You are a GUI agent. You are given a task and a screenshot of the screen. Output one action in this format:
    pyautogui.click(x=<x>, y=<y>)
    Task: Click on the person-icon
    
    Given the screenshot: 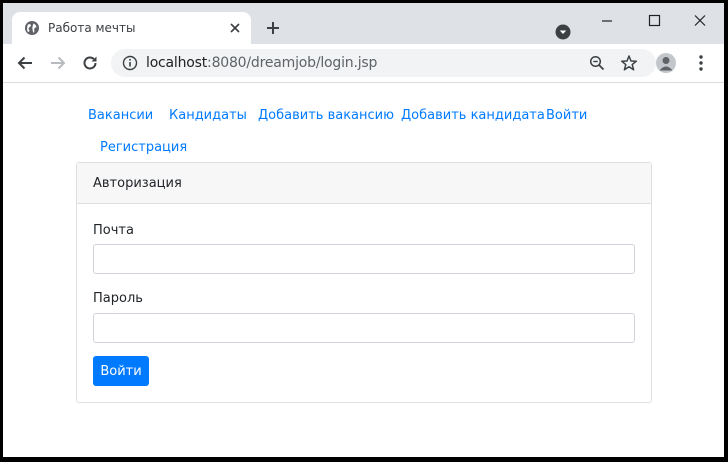 What is the action you would take?
    pyautogui.click(x=666, y=64)
    